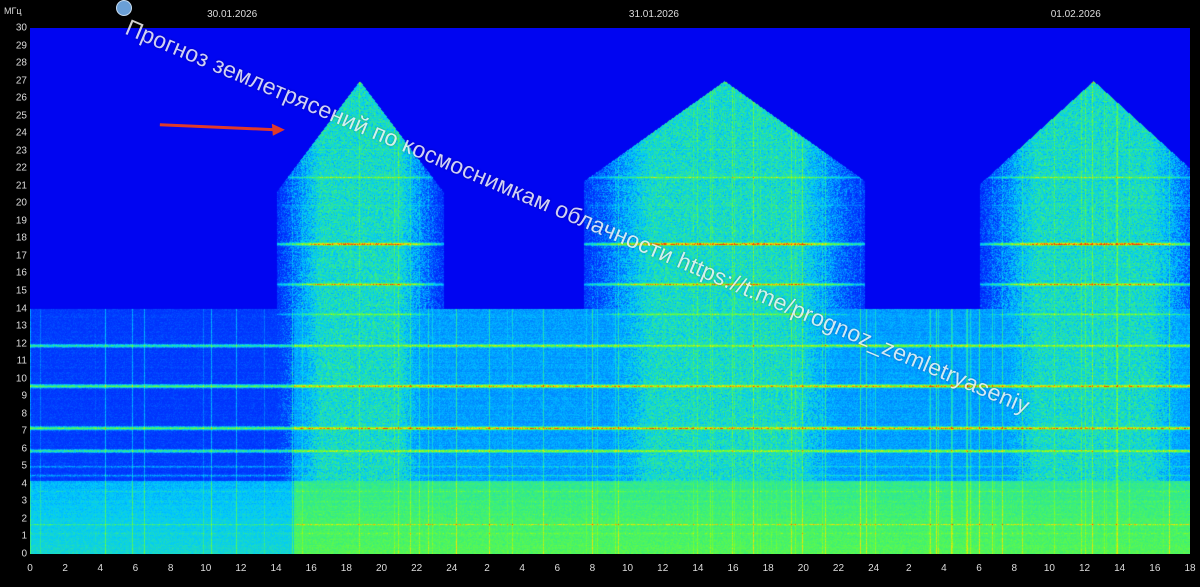 Image resolution: width=1200 pixels, height=587 pixels. I want to click on arrow-shaft, so click(217, 127).